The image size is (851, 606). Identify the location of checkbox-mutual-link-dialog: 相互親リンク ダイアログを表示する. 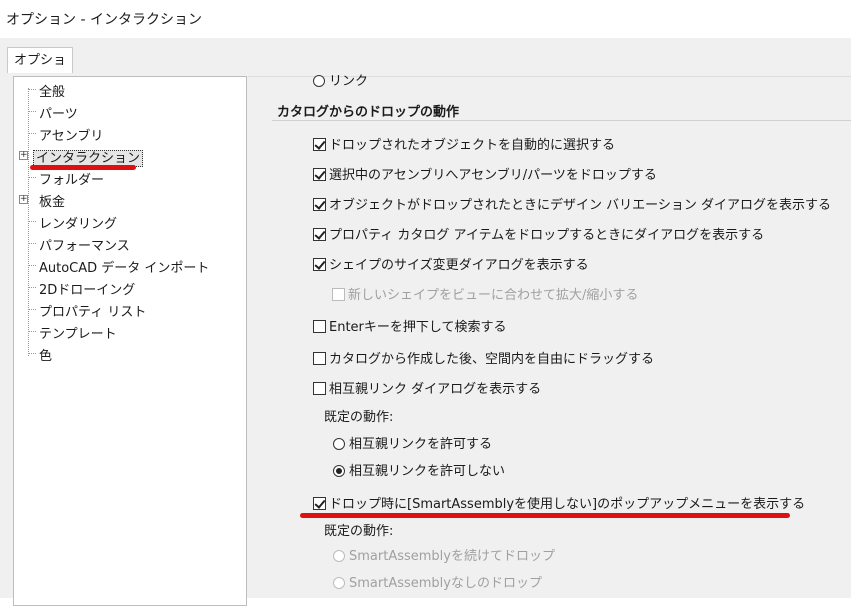
(427, 387).